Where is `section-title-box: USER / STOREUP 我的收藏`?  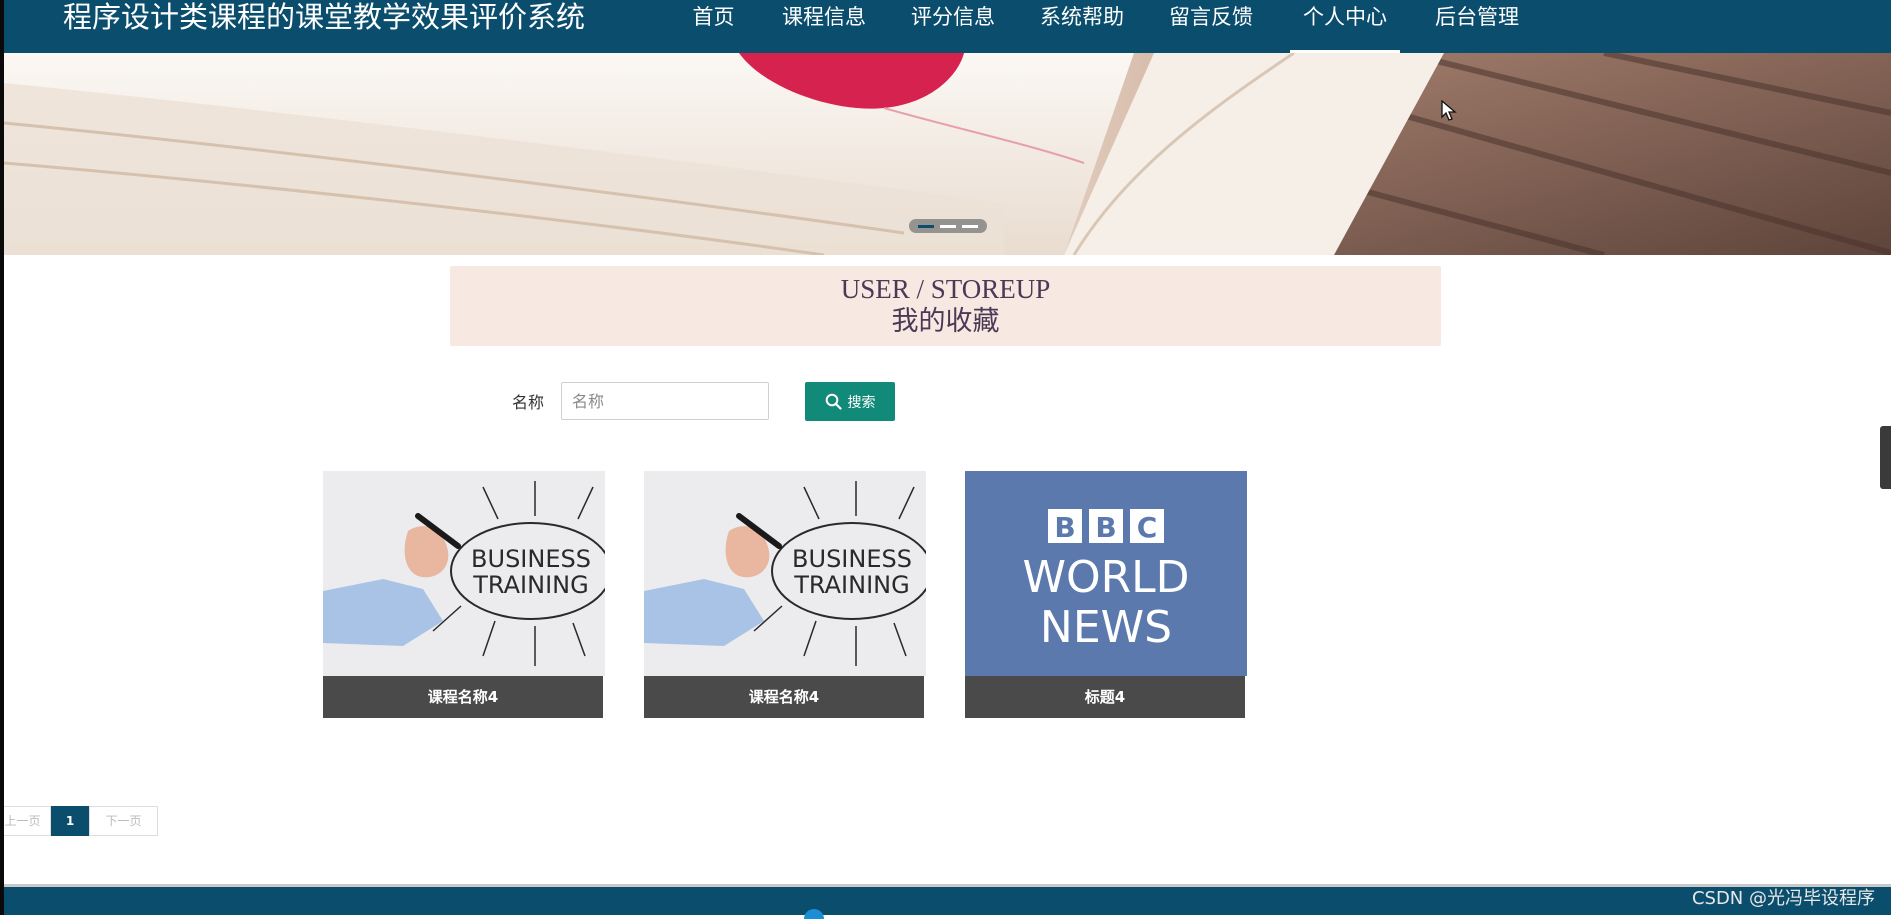 section-title-box: USER / STOREUP 我的收藏 is located at coordinates (945, 306).